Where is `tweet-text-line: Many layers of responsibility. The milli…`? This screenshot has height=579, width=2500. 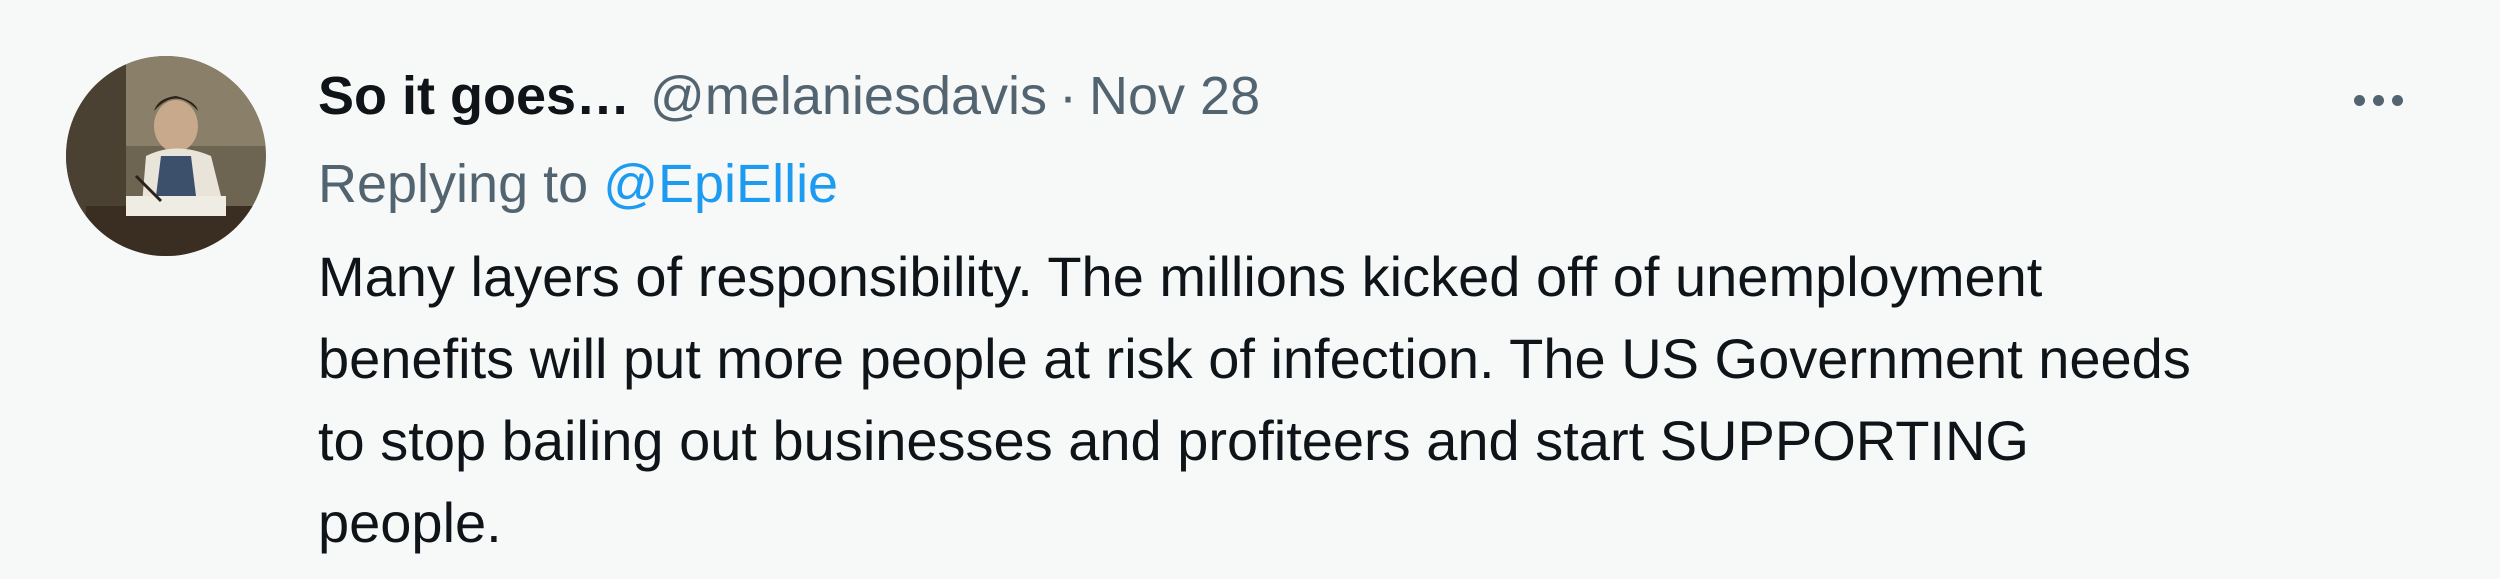
tweet-text-line: Many layers of responsibility. The milli… is located at coordinates (1180, 276).